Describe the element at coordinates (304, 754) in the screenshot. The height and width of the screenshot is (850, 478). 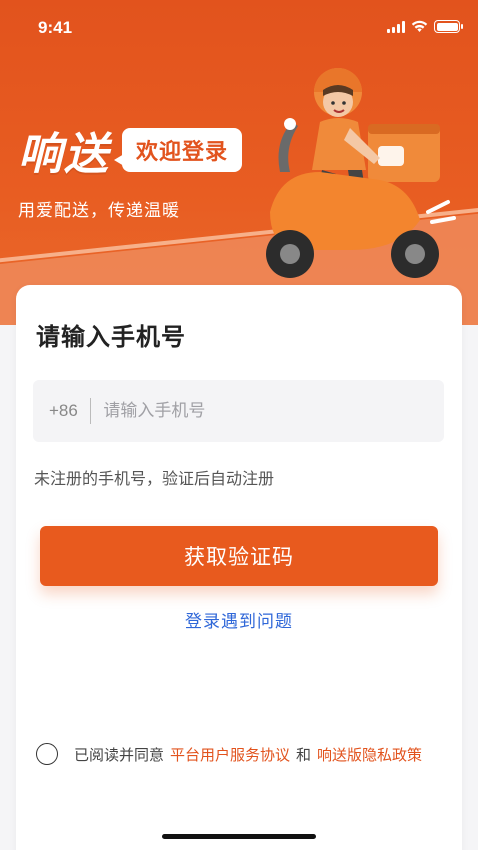
I see `agreement-conjunction: 和` at that location.